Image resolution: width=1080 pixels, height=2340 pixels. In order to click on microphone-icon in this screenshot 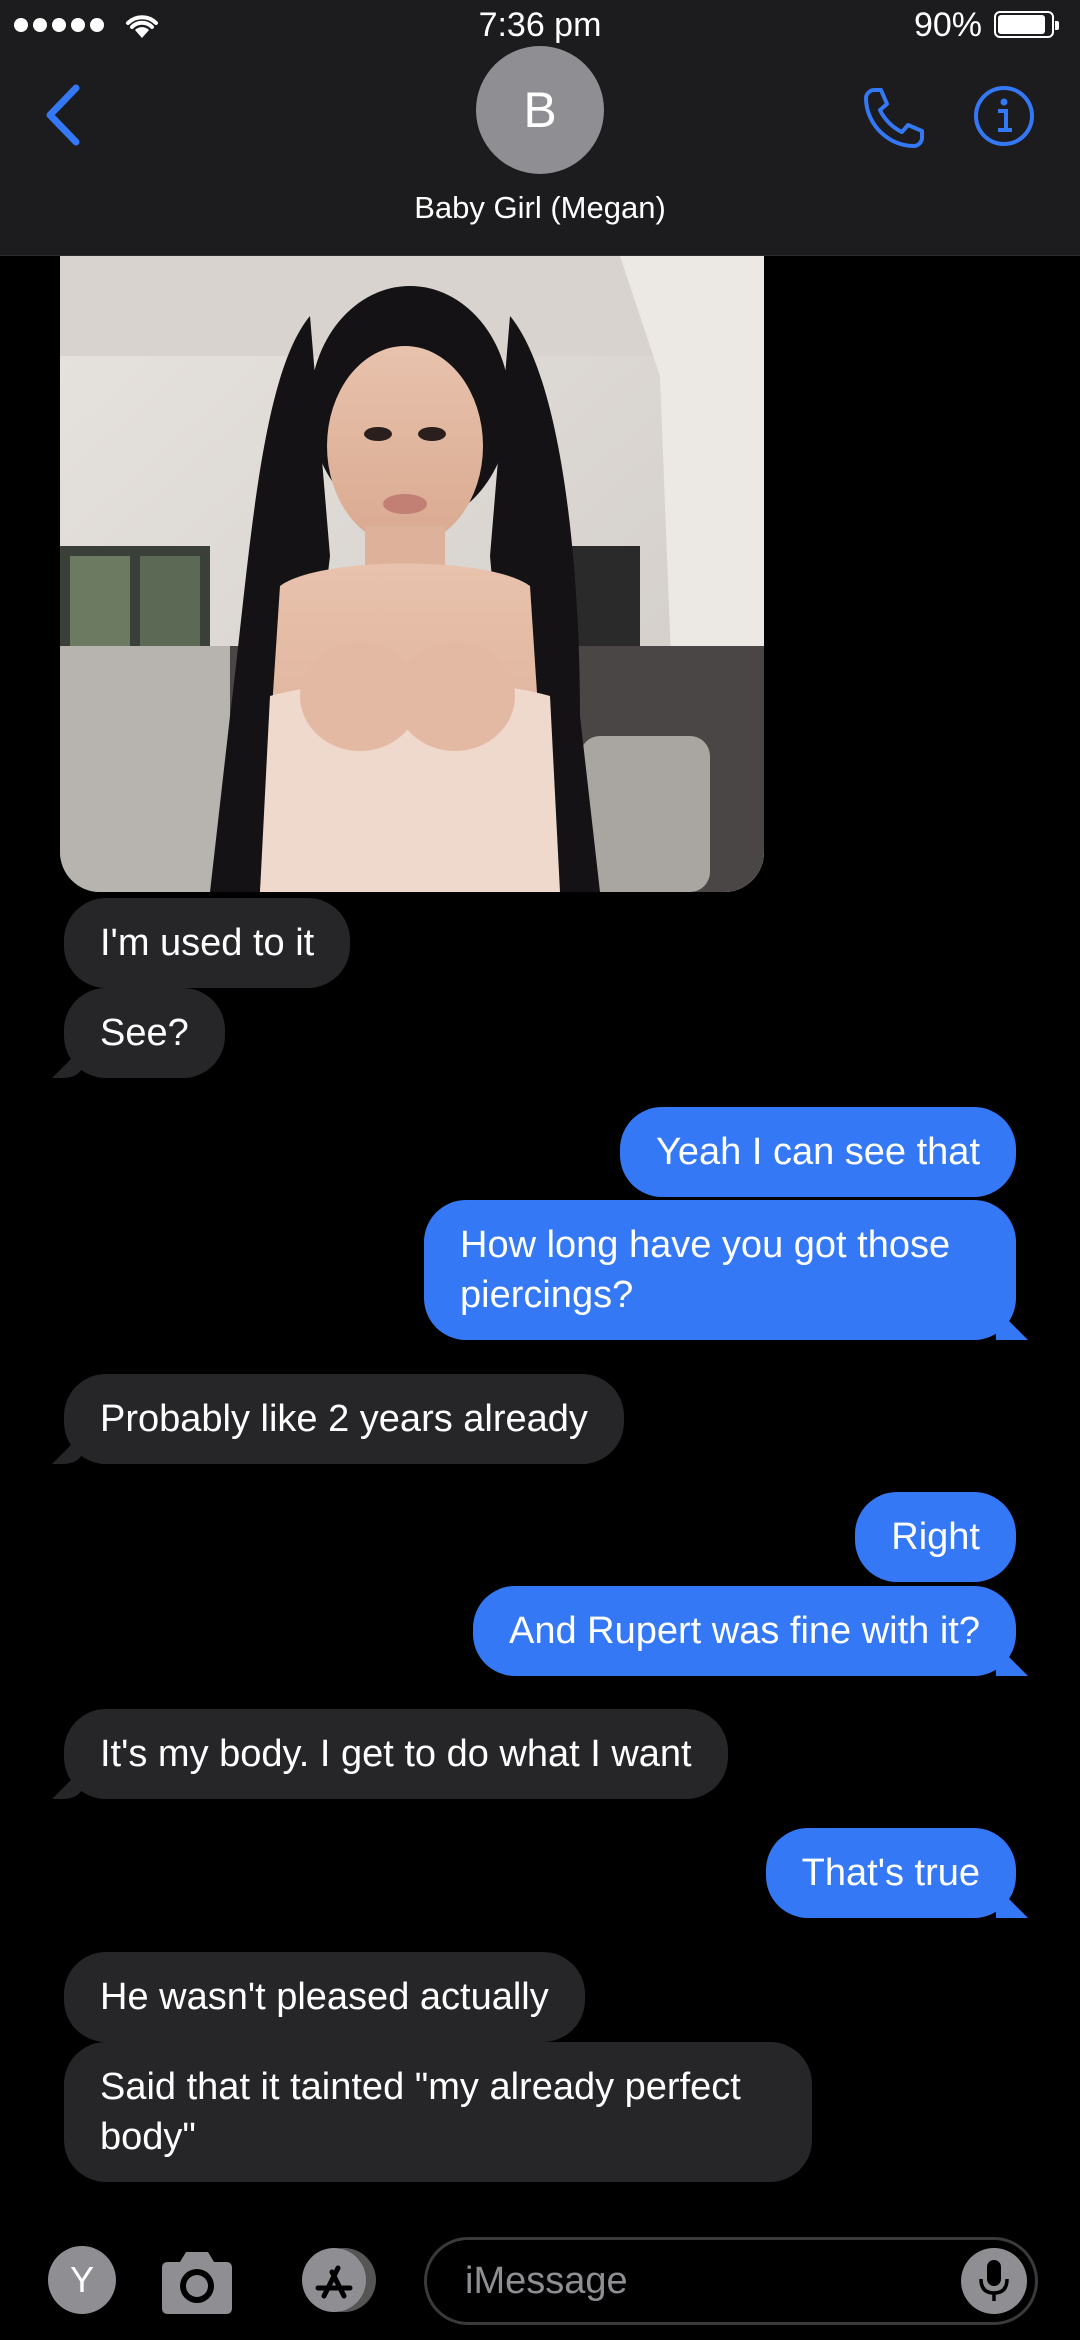, I will do `click(994, 2281)`.